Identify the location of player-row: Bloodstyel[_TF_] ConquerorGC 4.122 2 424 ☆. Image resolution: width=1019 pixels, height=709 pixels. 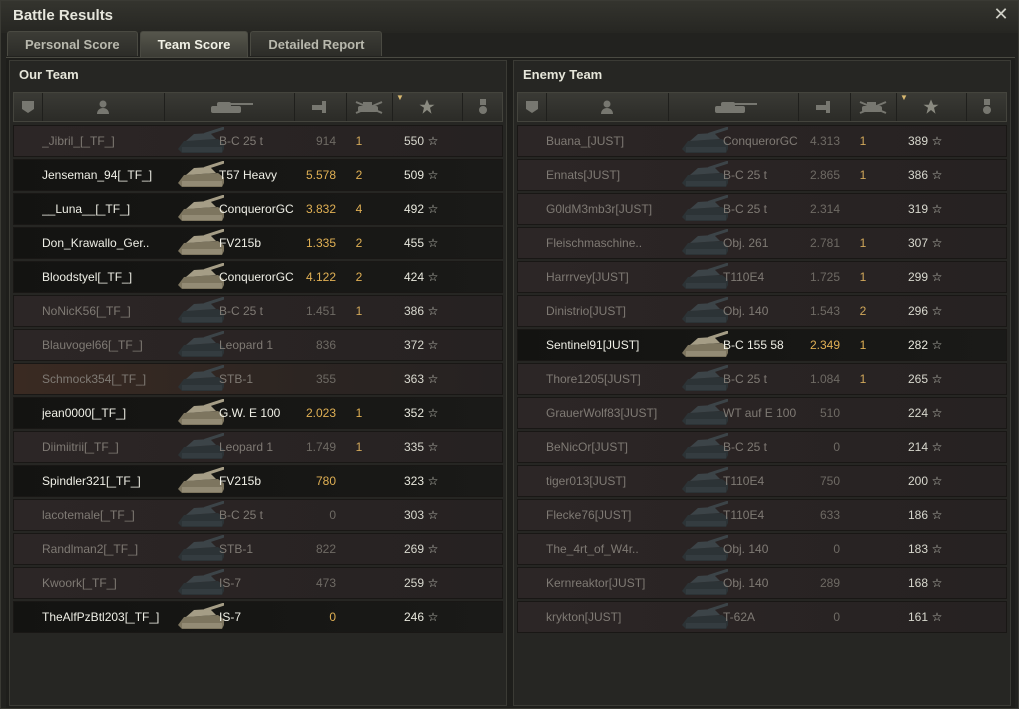
(258, 277).